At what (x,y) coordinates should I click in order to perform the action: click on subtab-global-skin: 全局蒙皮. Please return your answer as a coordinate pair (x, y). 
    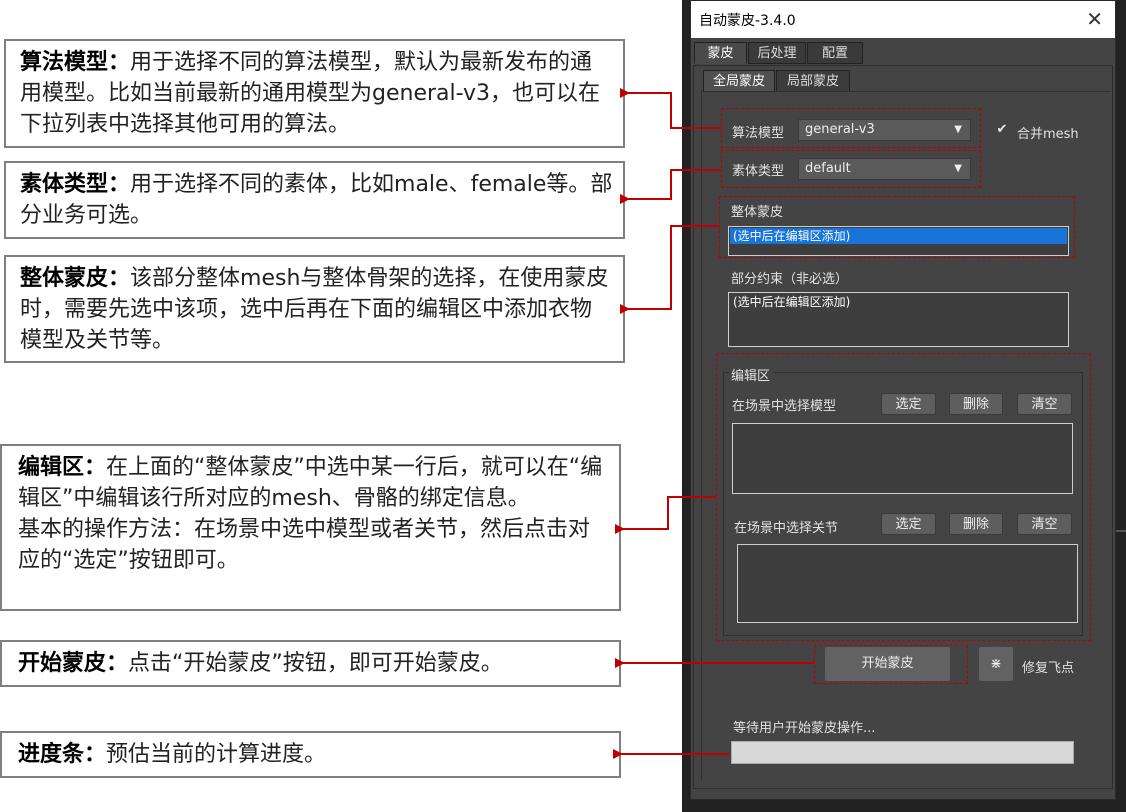
    Looking at the image, I should click on (739, 81).